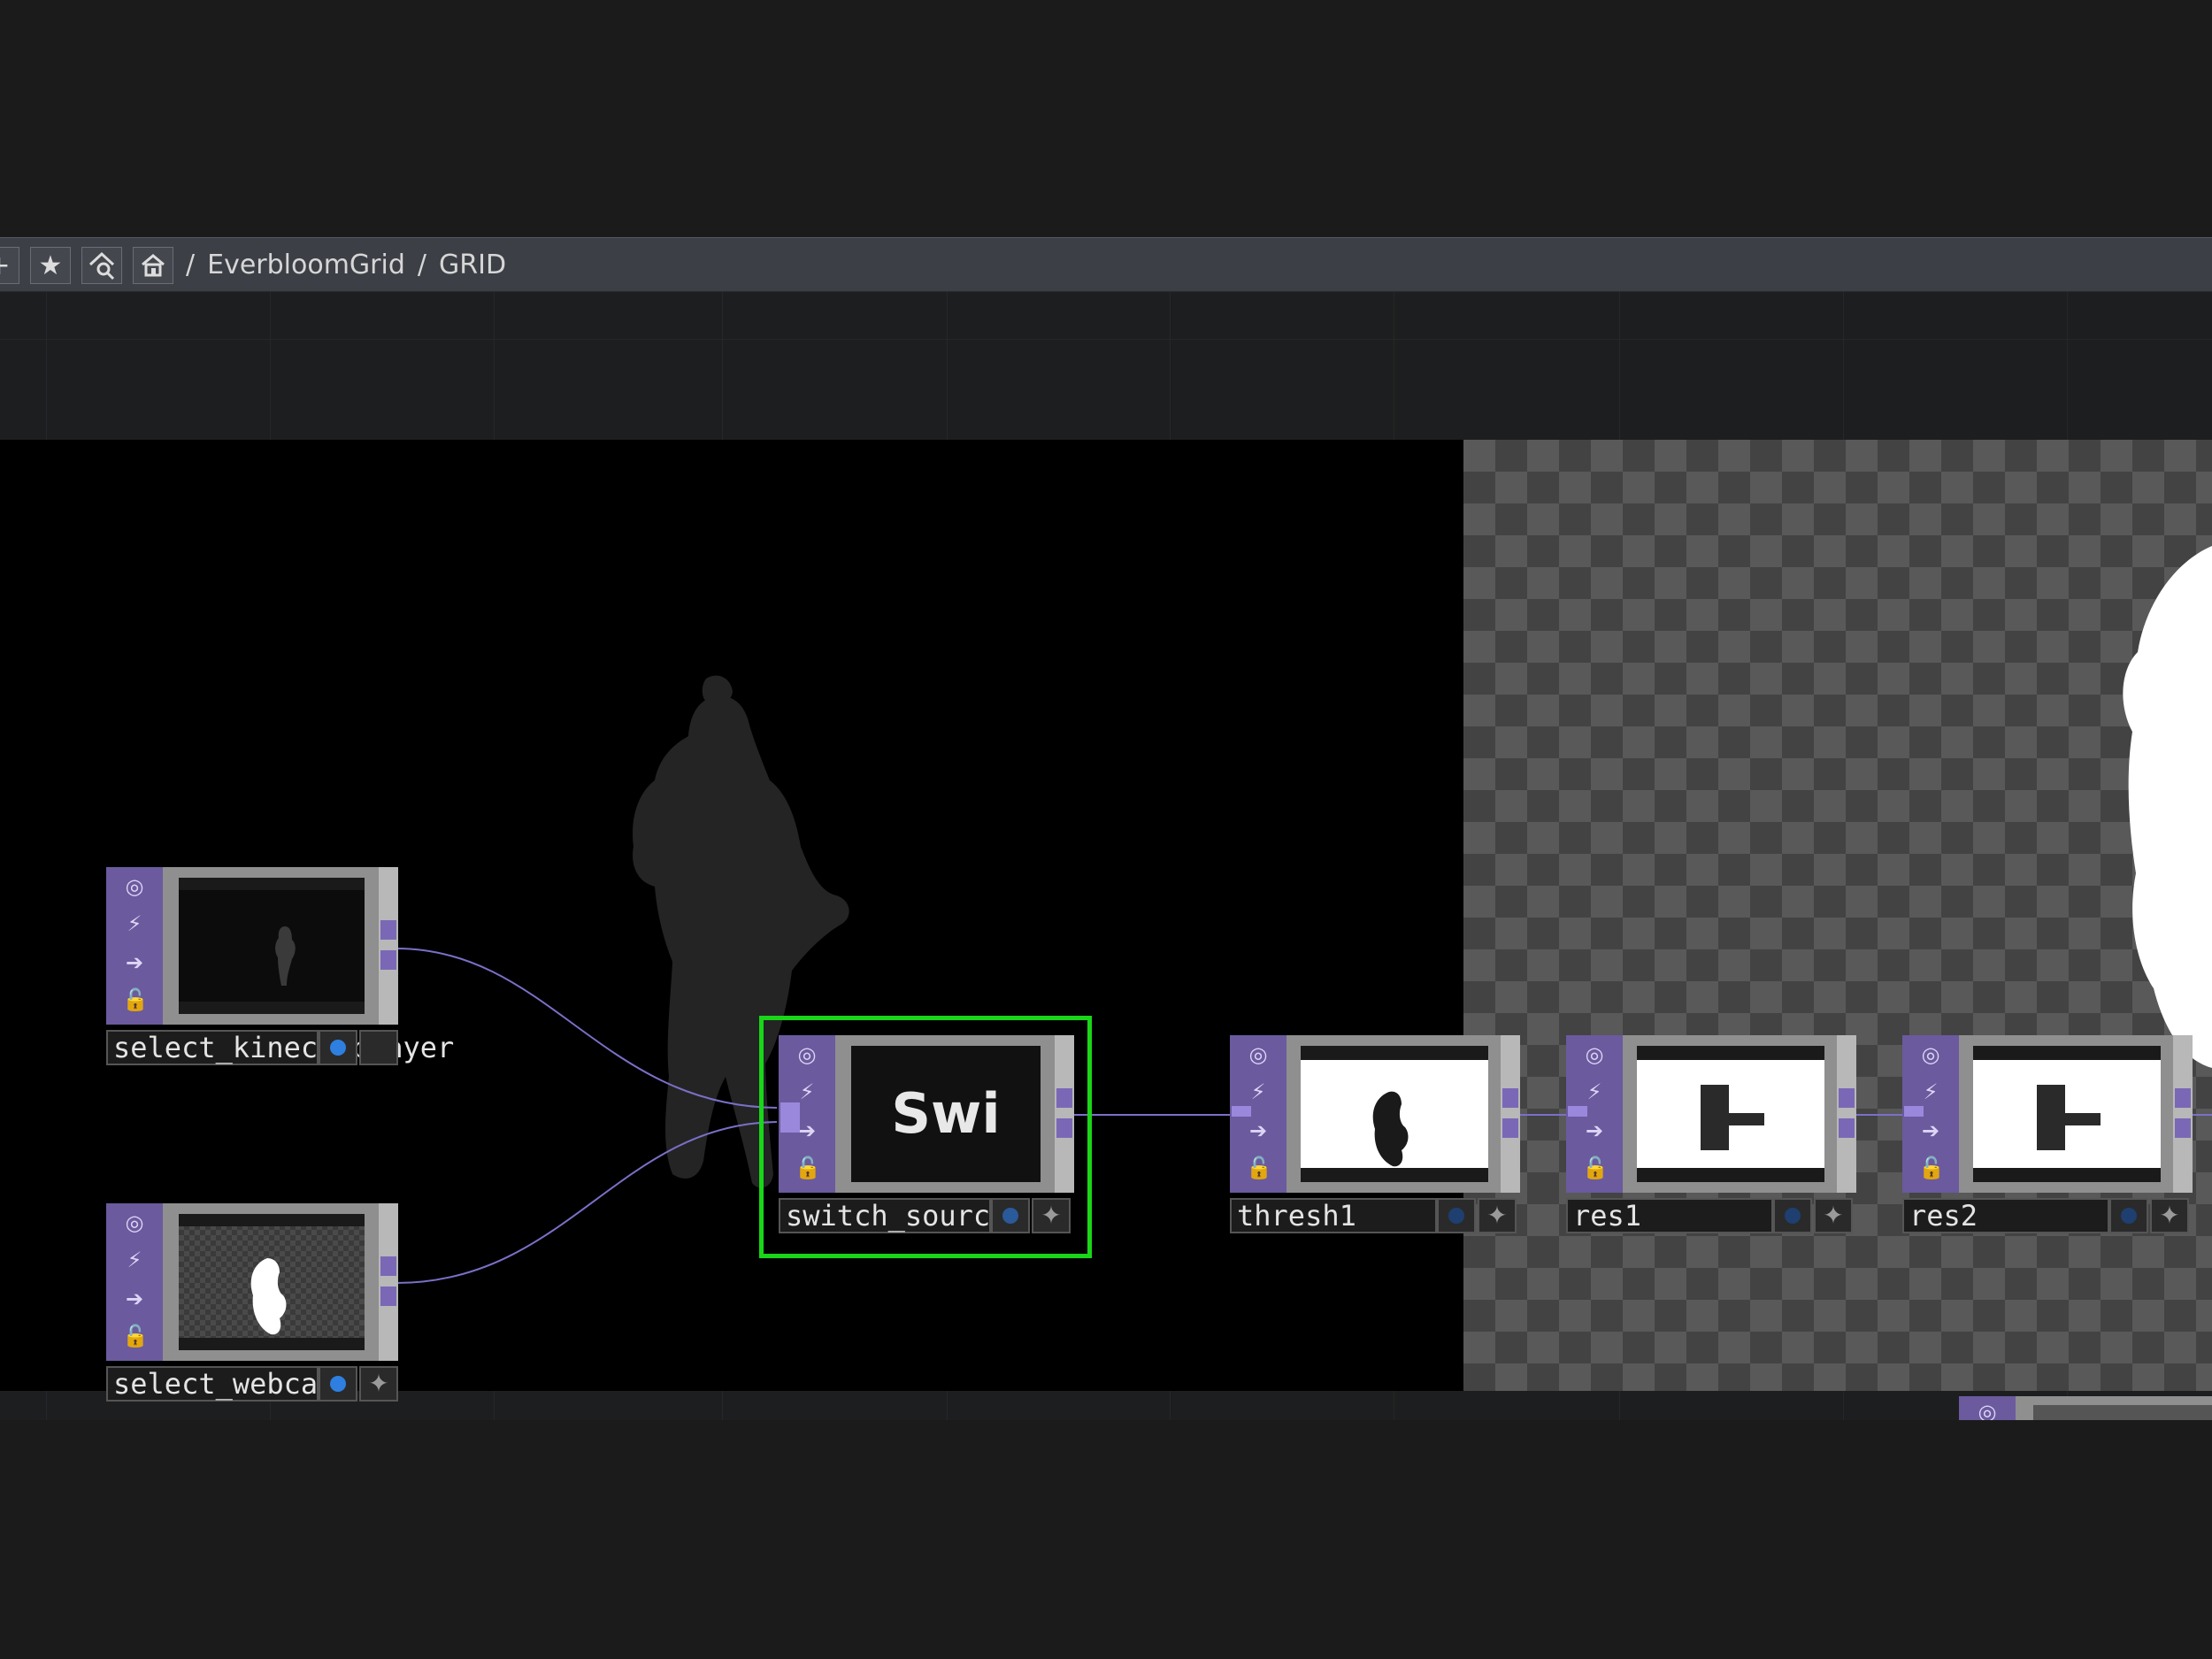  I want to click on breadcrumb-item-everbloomgrid: EverbloomGrid, so click(306, 265).